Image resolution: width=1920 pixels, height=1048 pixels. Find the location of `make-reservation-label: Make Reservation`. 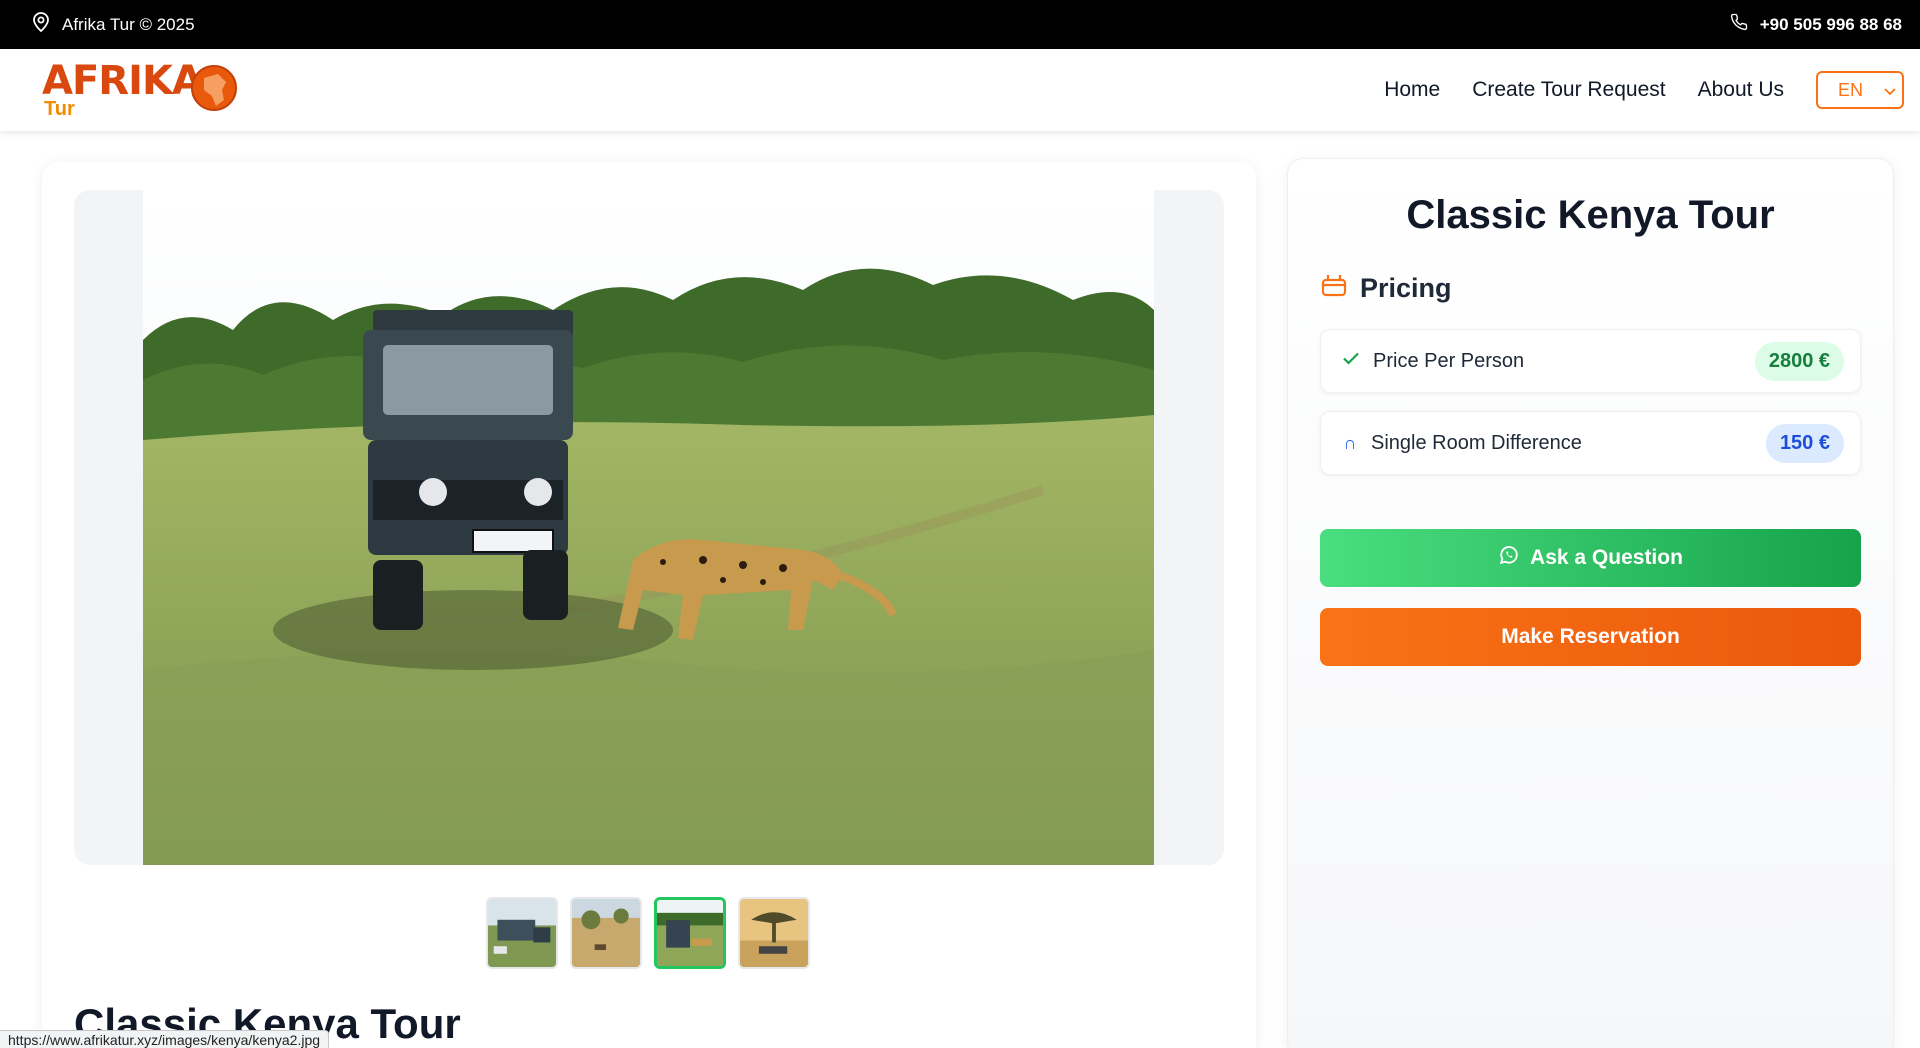

make-reservation-label: Make Reservation is located at coordinates (1590, 636).